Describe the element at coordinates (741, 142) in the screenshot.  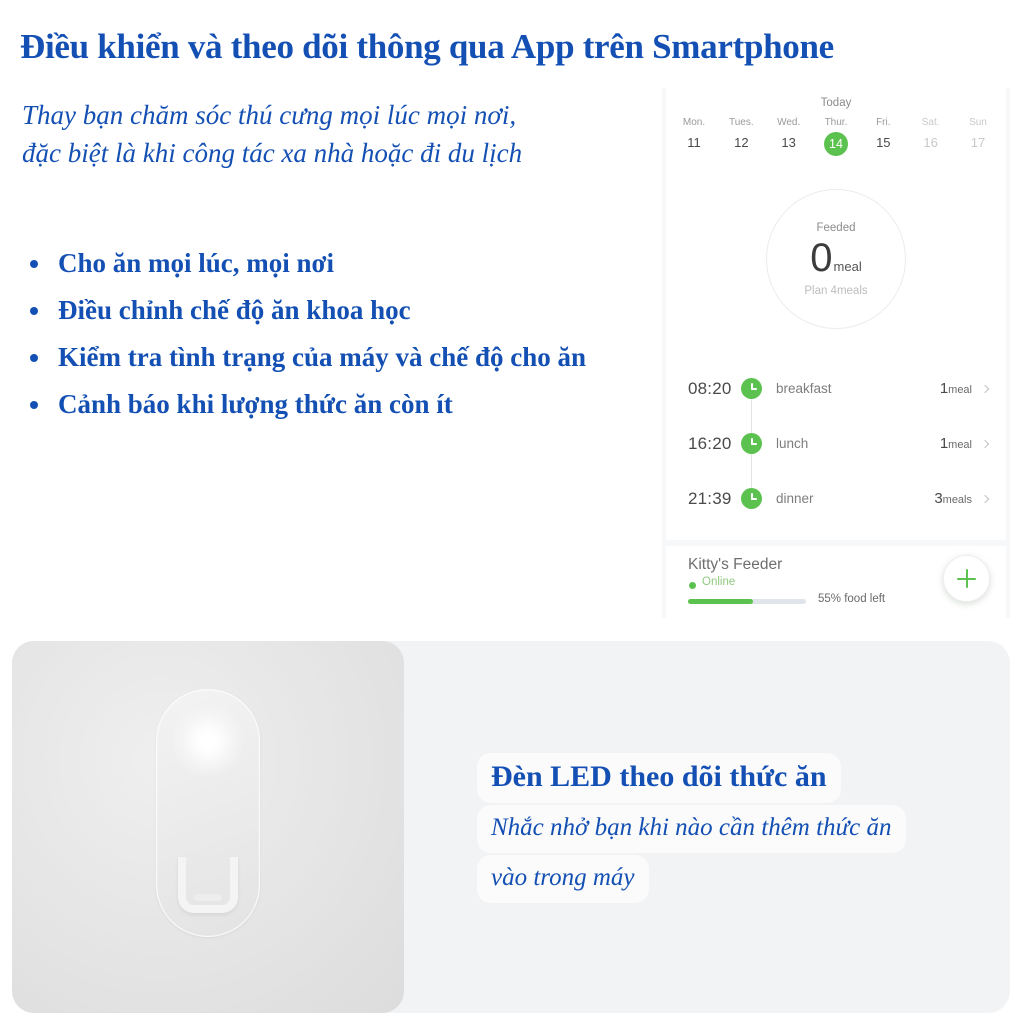
I see `day-number: 12` at that location.